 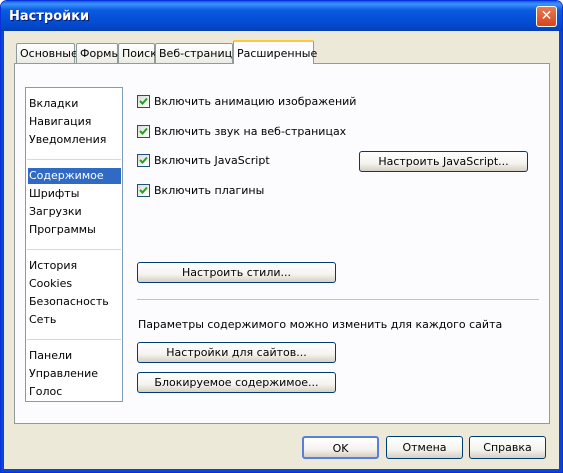 What do you see at coordinates (255, 101) in the screenshot?
I see `checkbox-label: Включить анимацию изображений` at bounding box center [255, 101].